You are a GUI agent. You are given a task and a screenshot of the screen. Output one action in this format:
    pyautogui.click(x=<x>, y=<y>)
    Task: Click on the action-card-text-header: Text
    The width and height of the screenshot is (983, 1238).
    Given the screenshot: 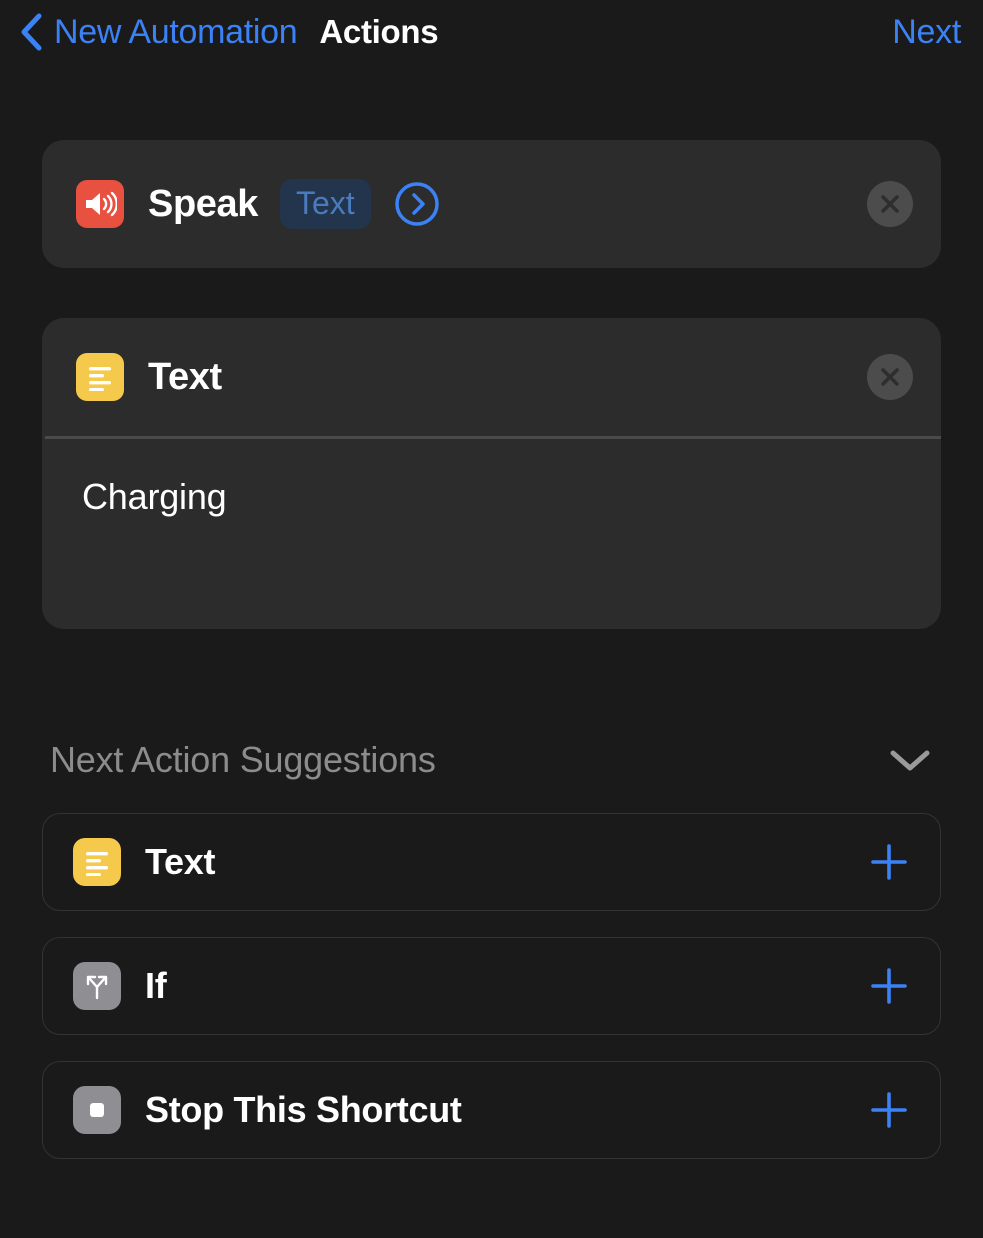 What is the action you would take?
    pyautogui.click(x=491, y=377)
    